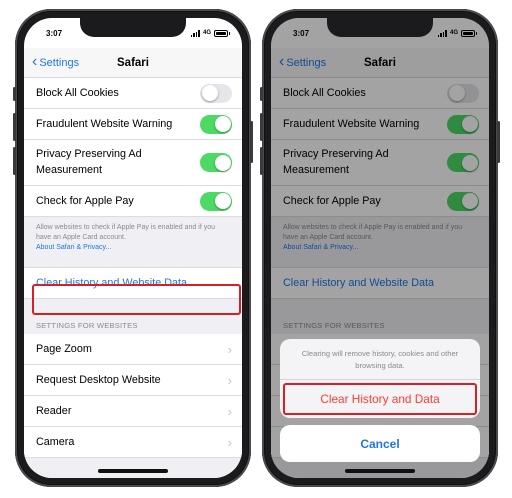  I want to click on chevron-left-icon: ‹, so click(35, 61).